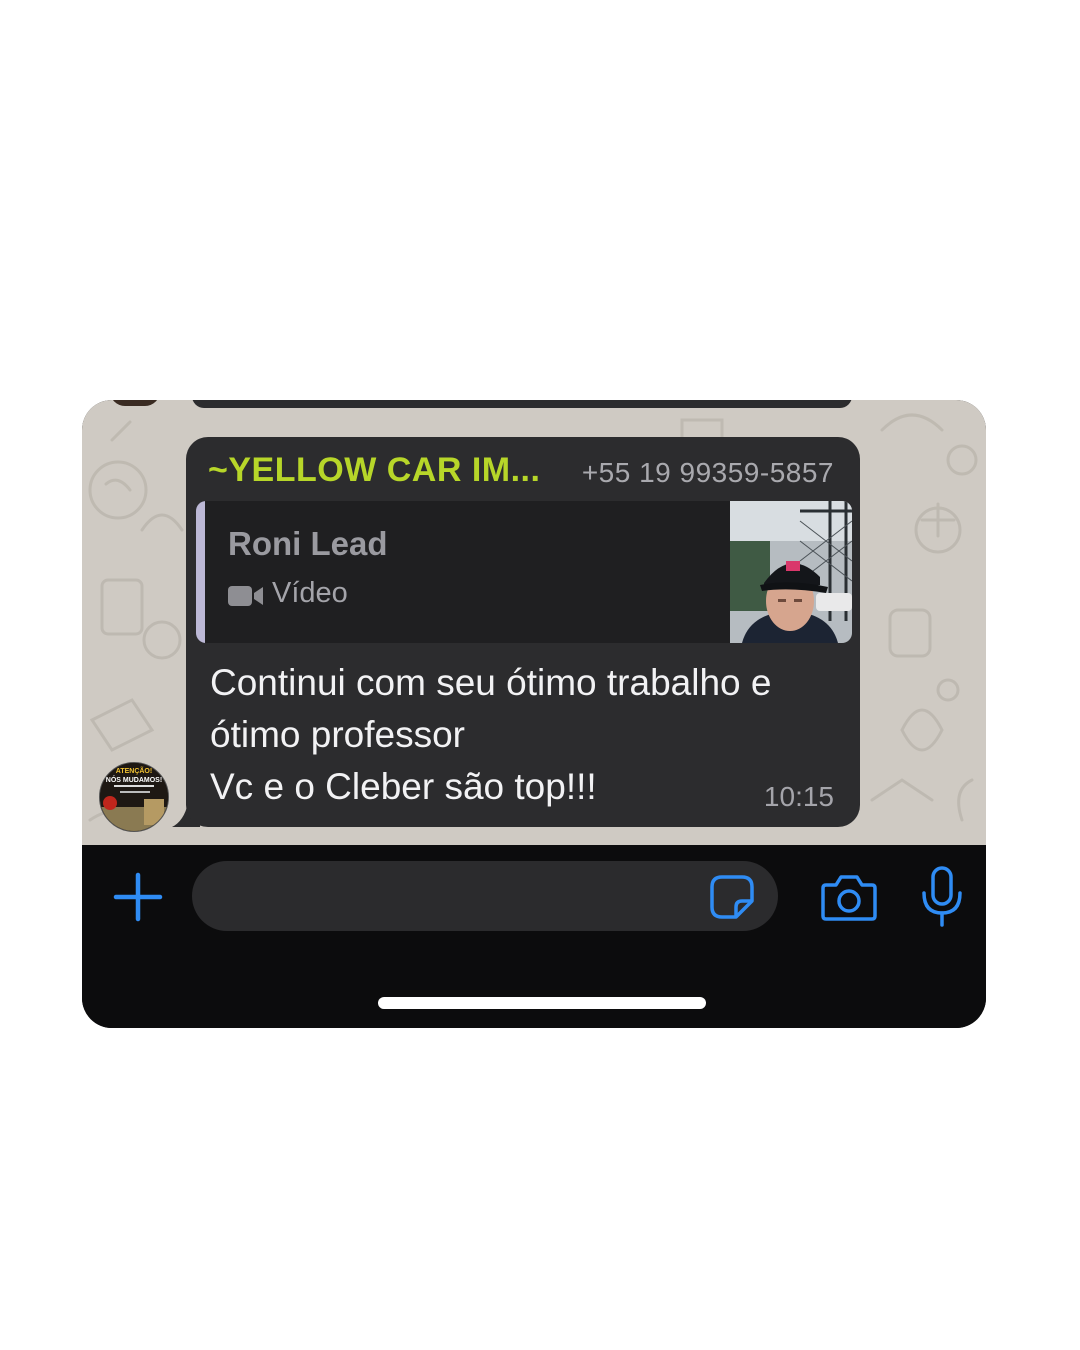  What do you see at coordinates (337, 734) in the screenshot?
I see `message-text-line: ótimo professor` at bounding box center [337, 734].